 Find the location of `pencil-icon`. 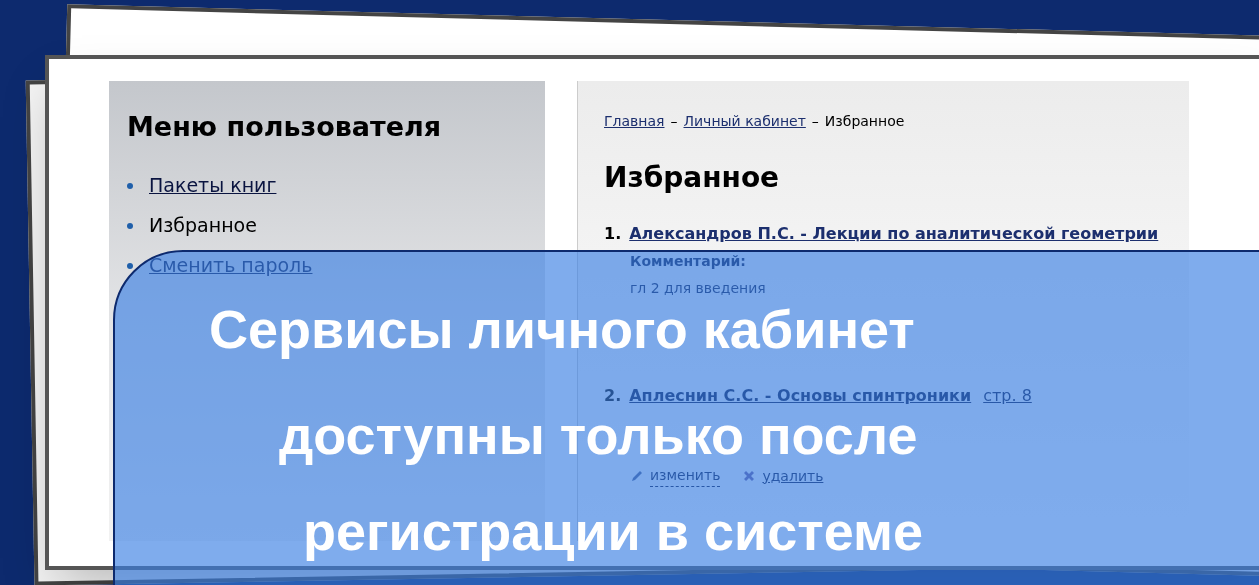

pencil-icon is located at coordinates (637, 476).